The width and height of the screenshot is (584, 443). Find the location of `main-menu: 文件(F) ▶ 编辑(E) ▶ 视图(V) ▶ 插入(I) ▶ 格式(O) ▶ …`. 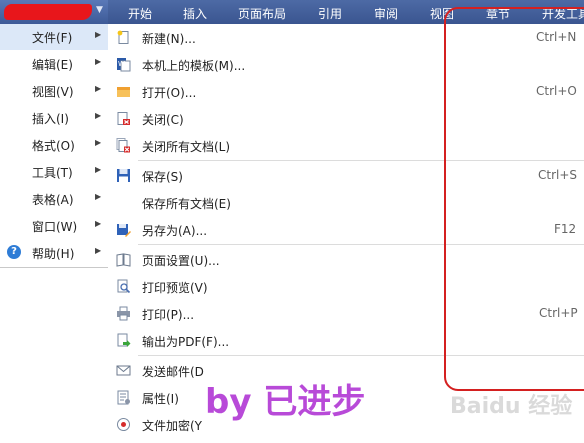

main-menu: 文件(F) ▶ 编辑(E) ▶ 视图(V) ▶ 插入(I) ▶ 格式(O) ▶ … is located at coordinates (54, 146).